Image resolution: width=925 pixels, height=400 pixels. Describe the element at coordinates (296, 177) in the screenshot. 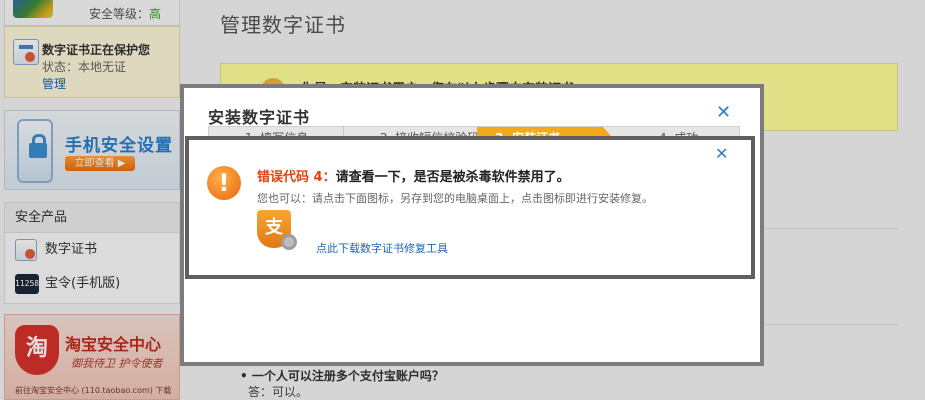

I see `error-code: 错误代码 4：` at that location.